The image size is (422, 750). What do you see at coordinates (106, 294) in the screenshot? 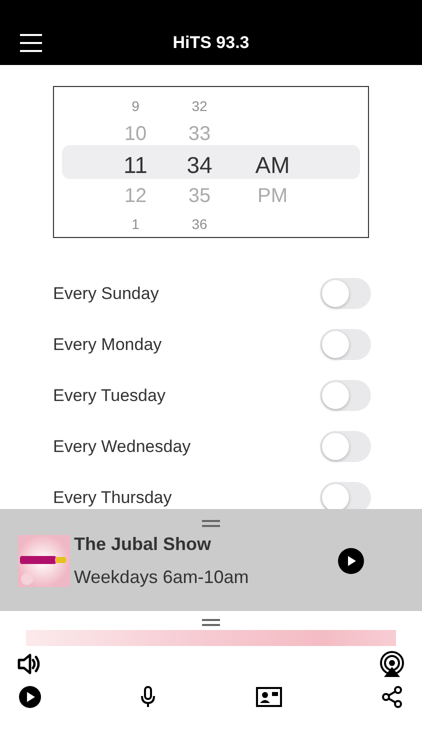
I see `day-label: Every Sunday` at bounding box center [106, 294].